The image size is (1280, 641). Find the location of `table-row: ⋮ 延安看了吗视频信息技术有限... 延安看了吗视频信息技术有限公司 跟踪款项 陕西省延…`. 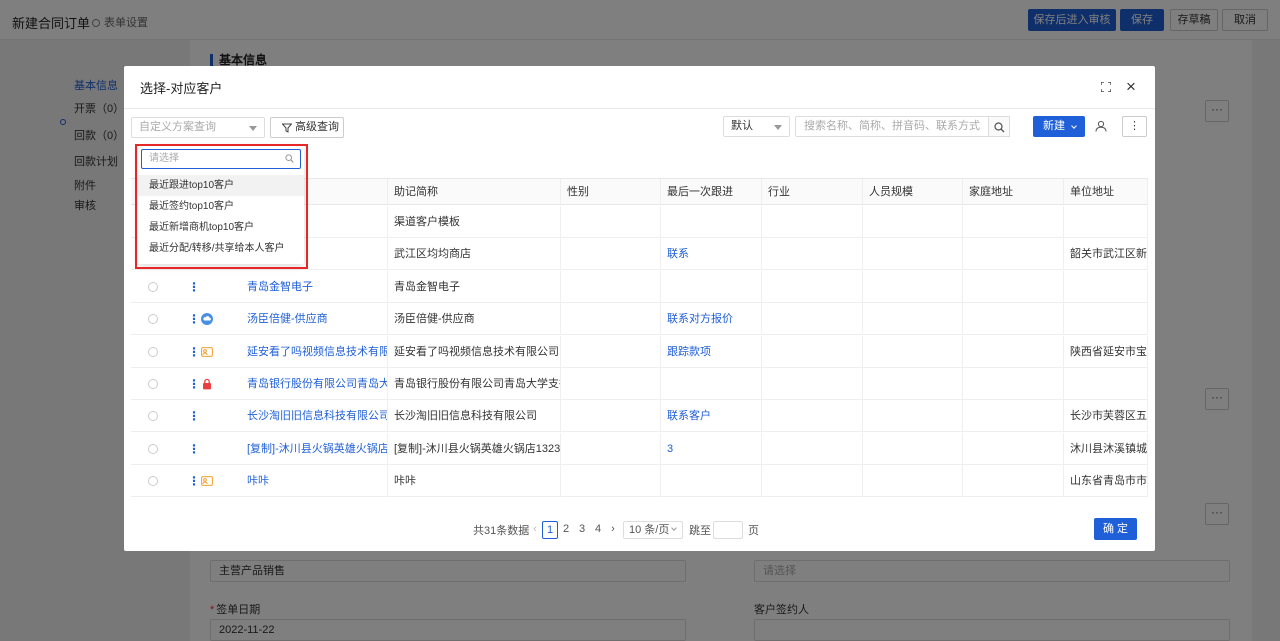

table-row: ⋮ 延安看了吗视频信息技术有限... 延安看了吗视频信息技术有限公司 跟踪款项 陕西省延… is located at coordinates (639, 351).